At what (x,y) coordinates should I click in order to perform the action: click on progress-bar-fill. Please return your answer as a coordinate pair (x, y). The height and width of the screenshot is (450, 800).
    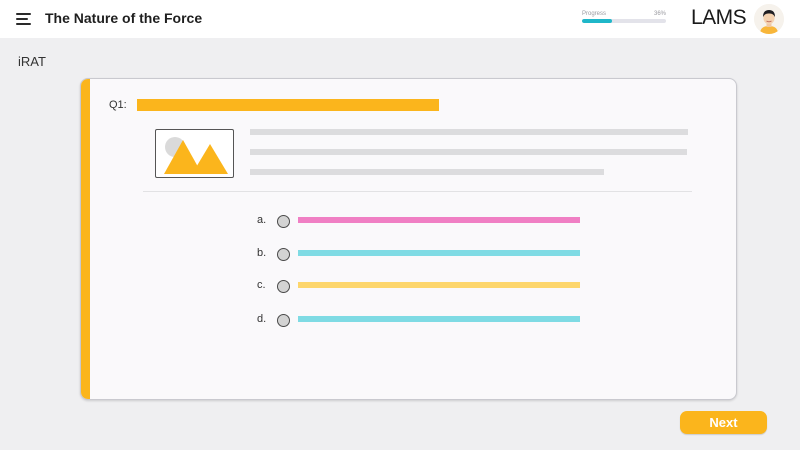
    Looking at the image, I should click on (597, 21).